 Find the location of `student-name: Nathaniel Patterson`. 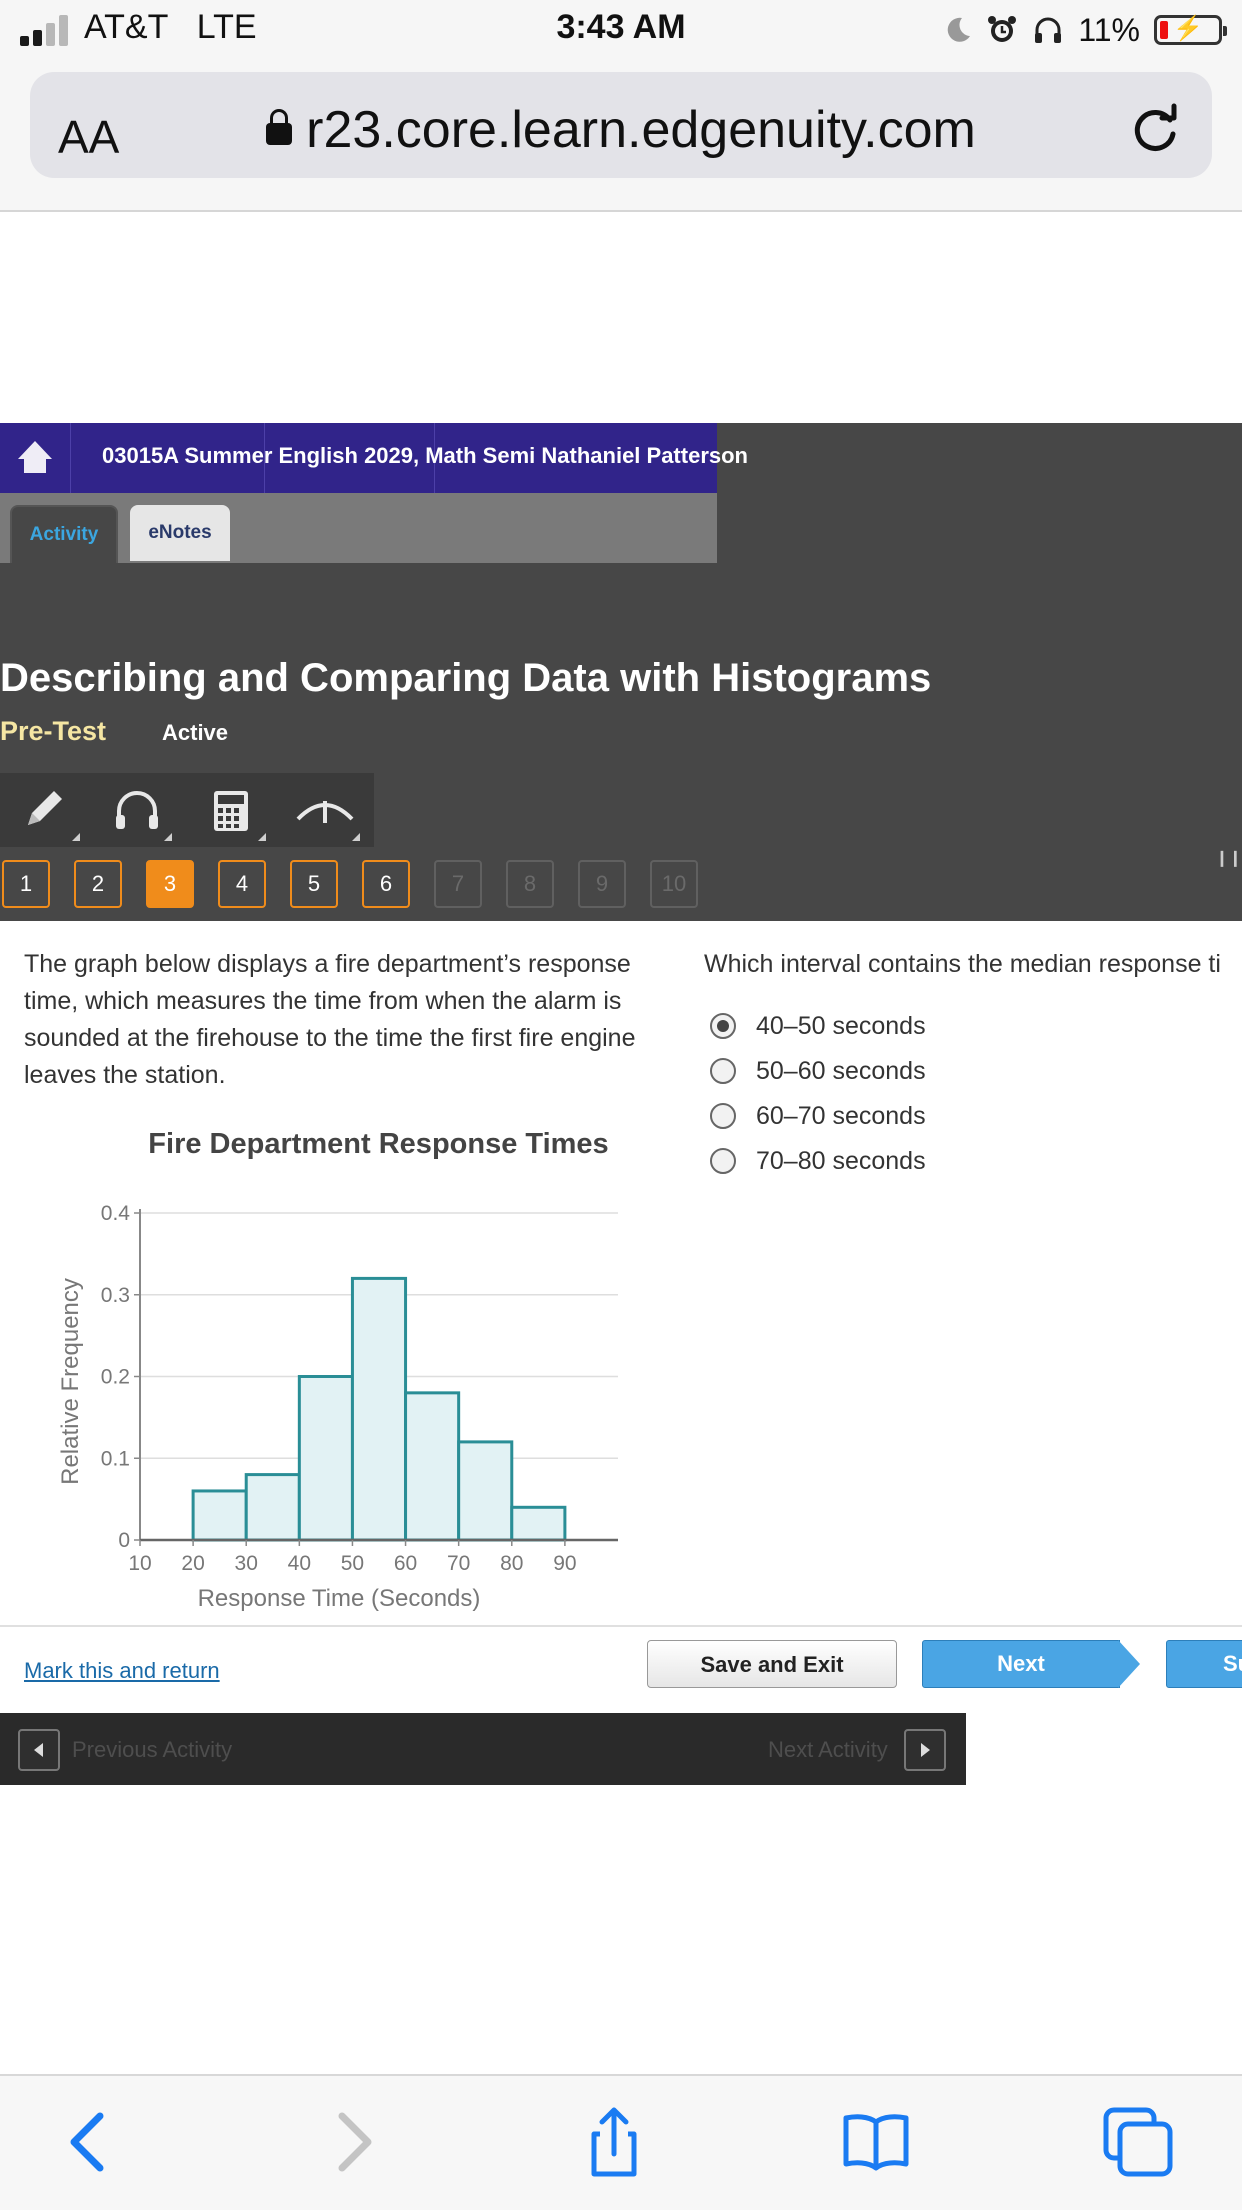

student-name: Nathaniel Patterson is located at coordinates (644, 455).